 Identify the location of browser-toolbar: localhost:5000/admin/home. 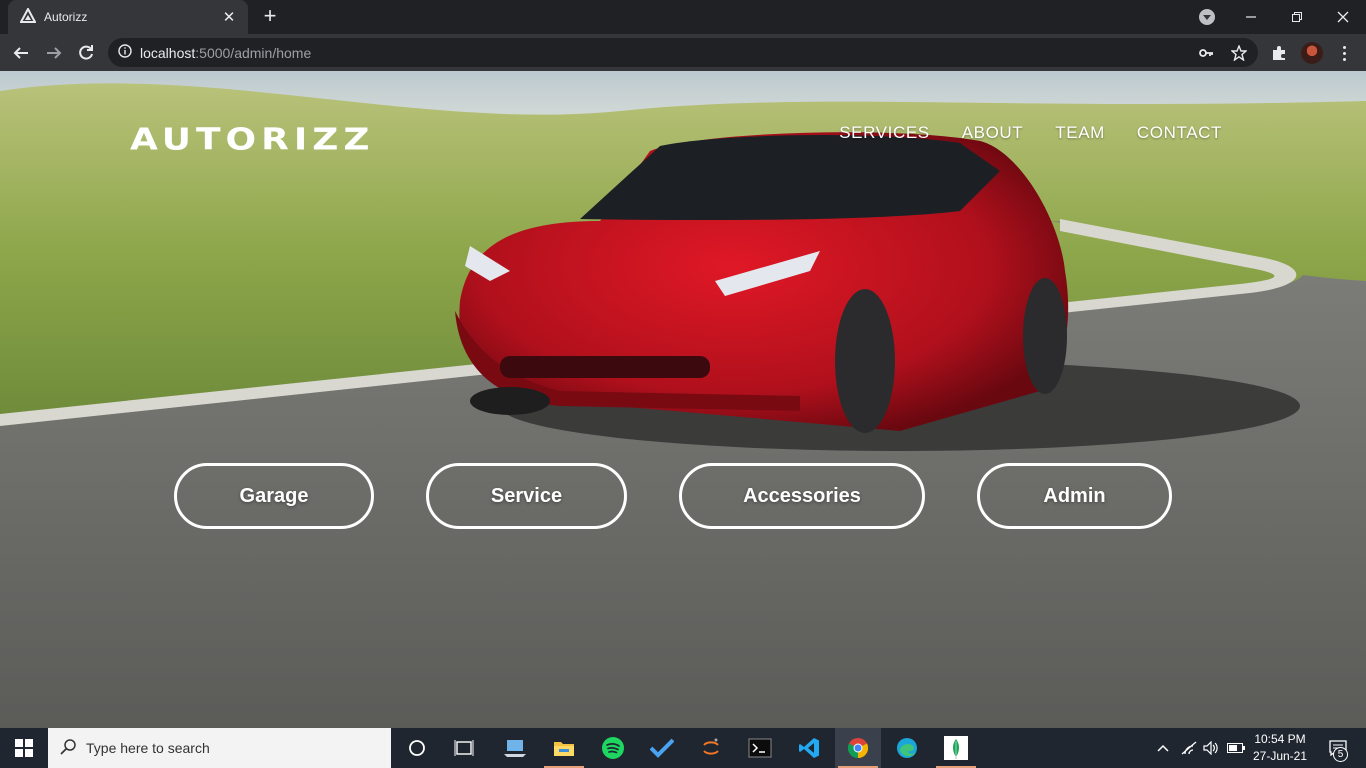
(683, 52).